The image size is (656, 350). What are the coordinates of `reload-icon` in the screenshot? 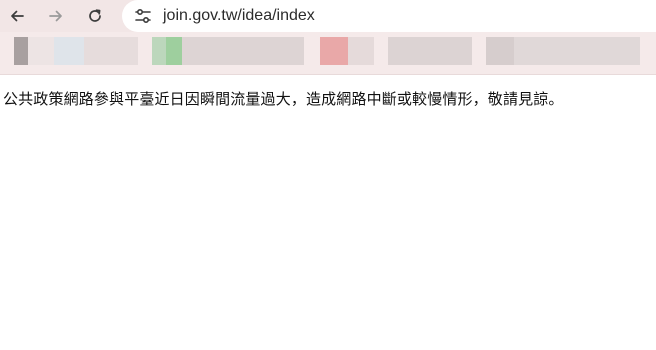 It's located at (95, 16).